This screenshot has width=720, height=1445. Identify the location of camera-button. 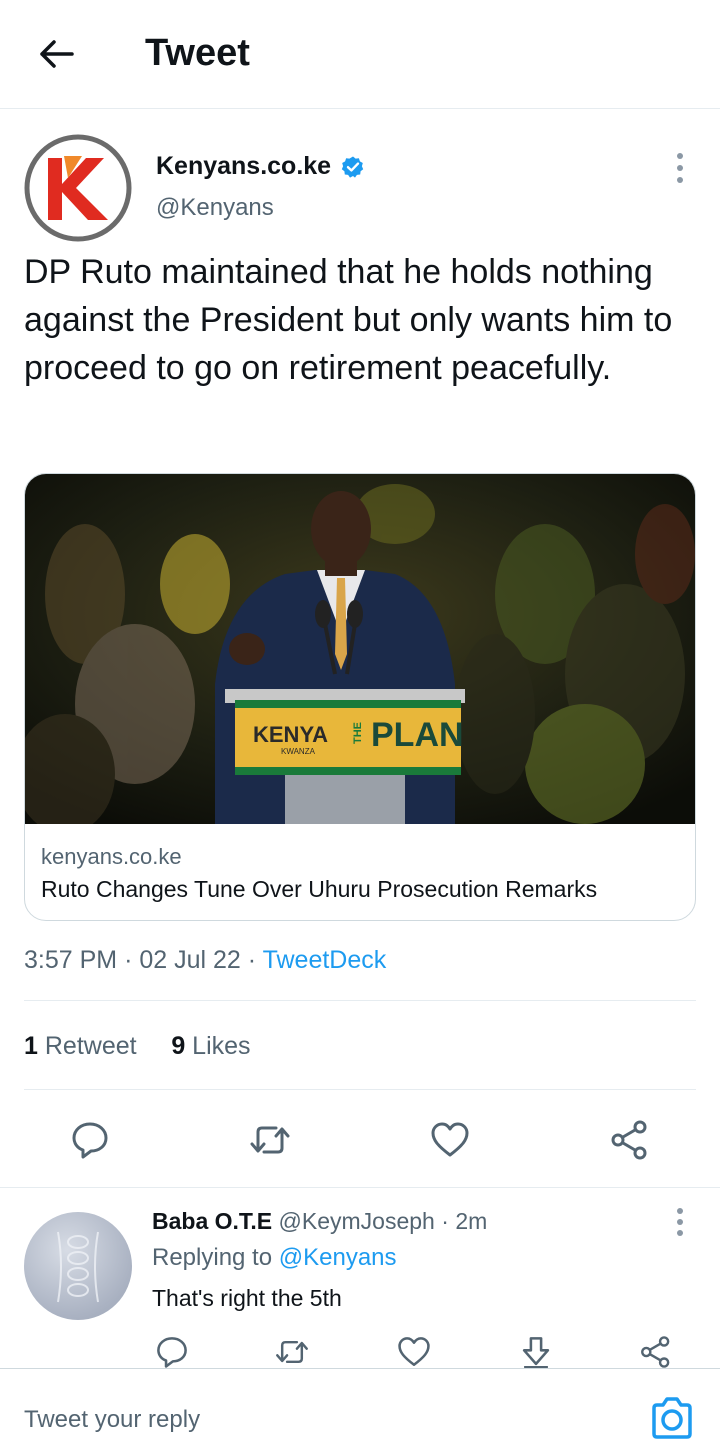
(672, 1418).